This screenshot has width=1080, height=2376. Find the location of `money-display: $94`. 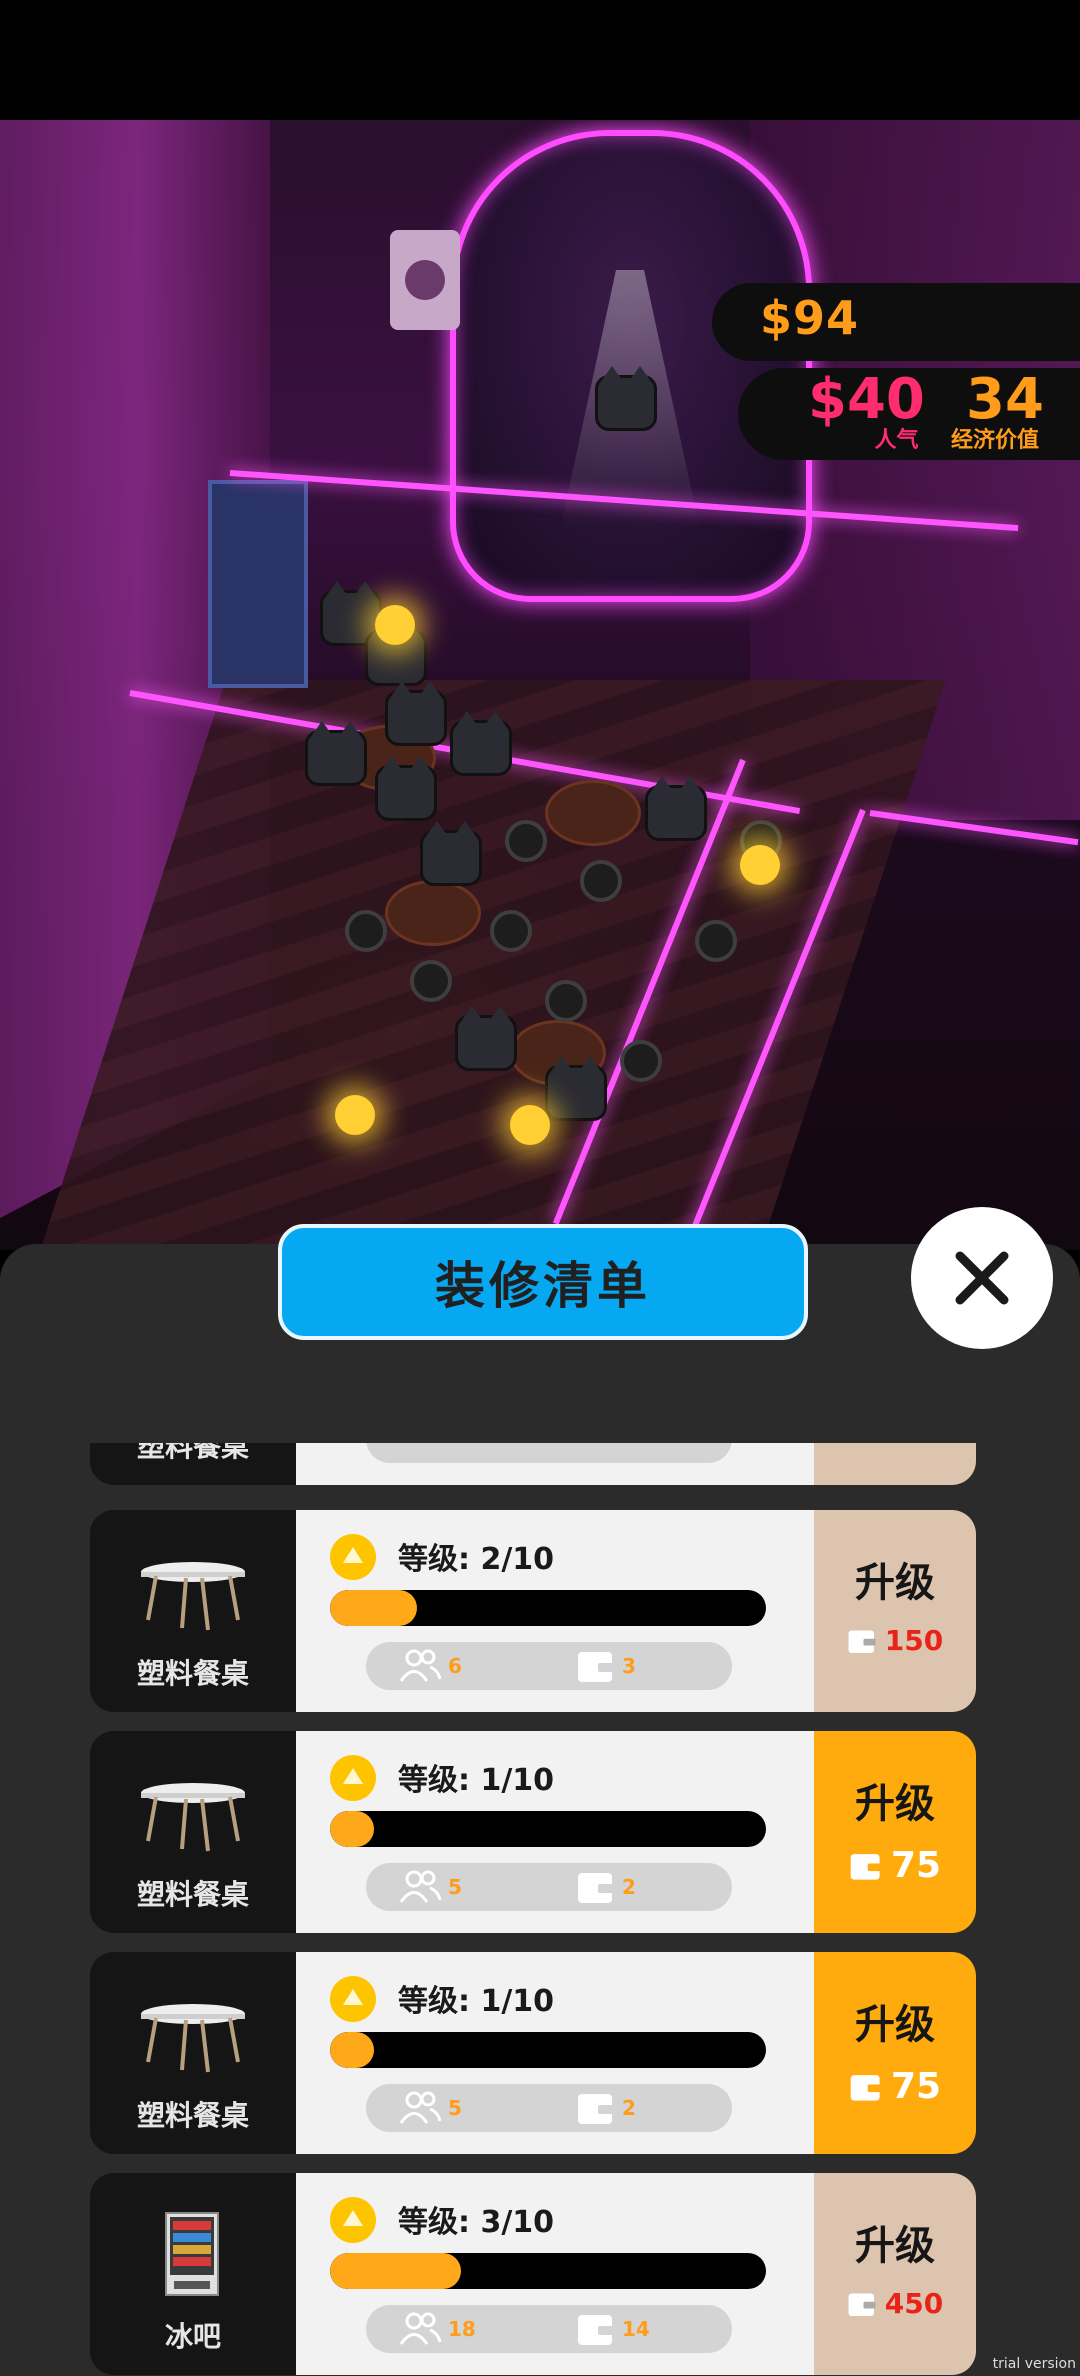

money-display: $94 is located at coordinates (896, 322).